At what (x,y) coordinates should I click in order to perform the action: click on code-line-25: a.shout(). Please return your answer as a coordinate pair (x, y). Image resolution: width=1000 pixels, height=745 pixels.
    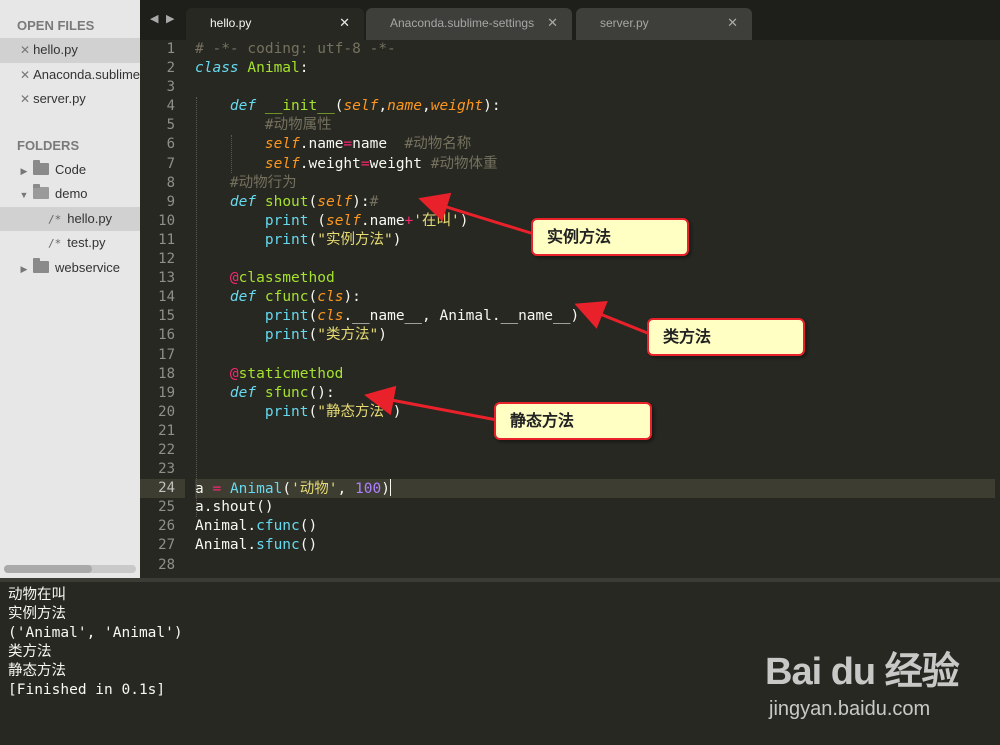
    Looking at the image, I should click on (595, 507).